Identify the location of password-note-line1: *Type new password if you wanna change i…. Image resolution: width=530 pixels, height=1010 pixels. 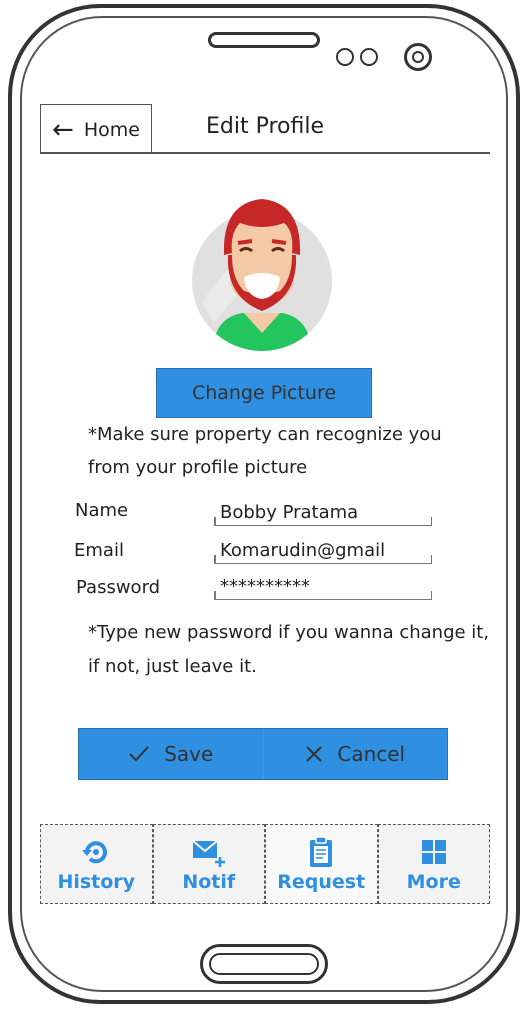
(289, 632).